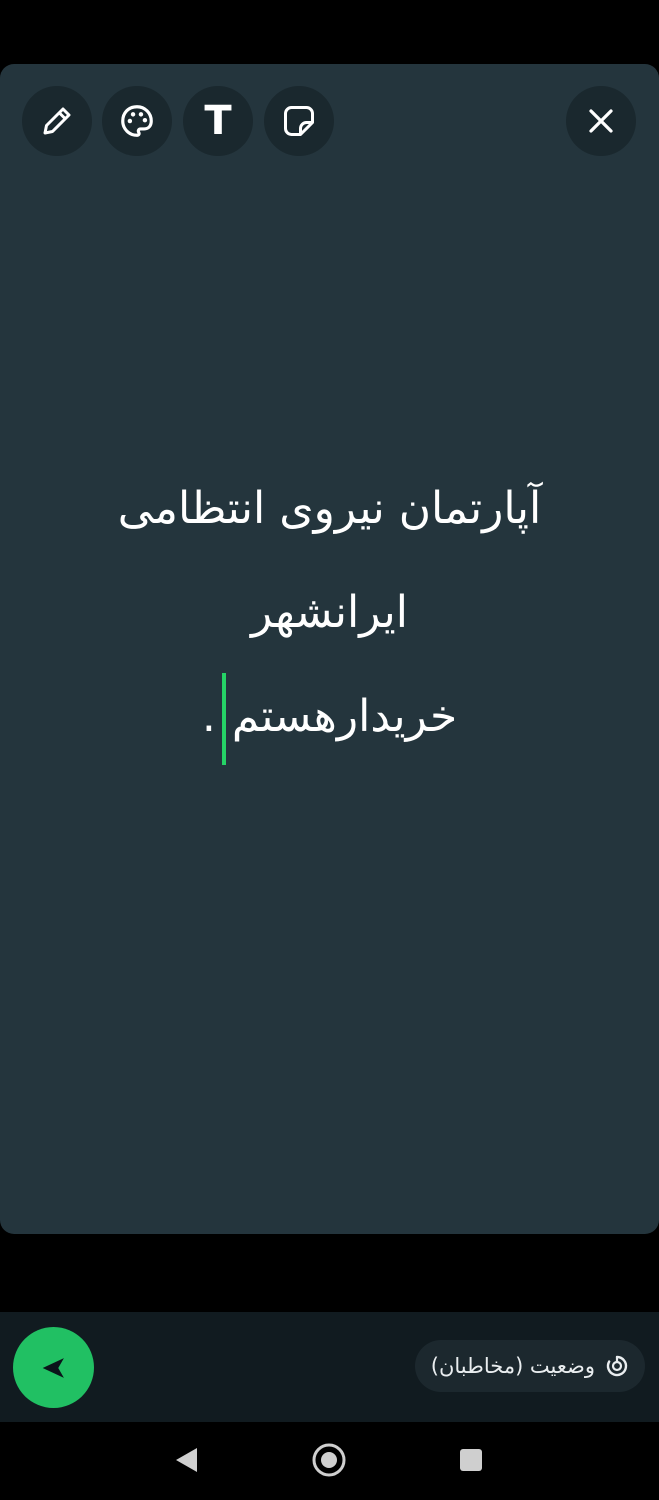 The height and width of the screenshot is (1500, 659). I want to click on send-button, so click(53, 1367).